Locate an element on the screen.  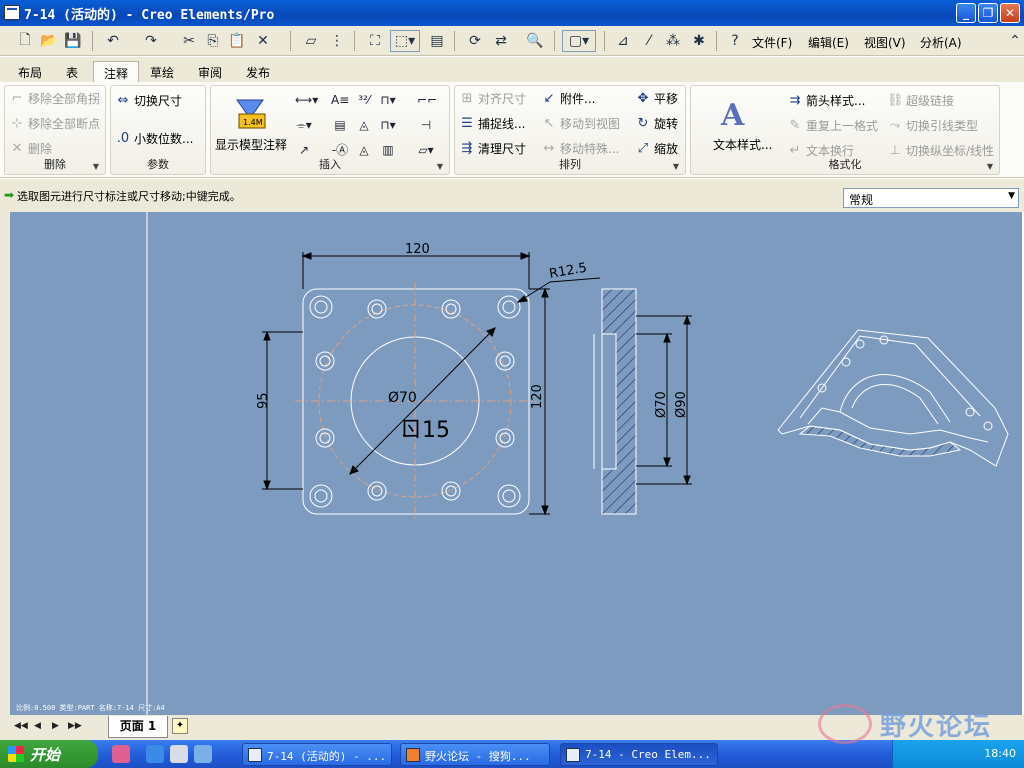
tab-publish: 发布 is located at coordinates (258, 71).